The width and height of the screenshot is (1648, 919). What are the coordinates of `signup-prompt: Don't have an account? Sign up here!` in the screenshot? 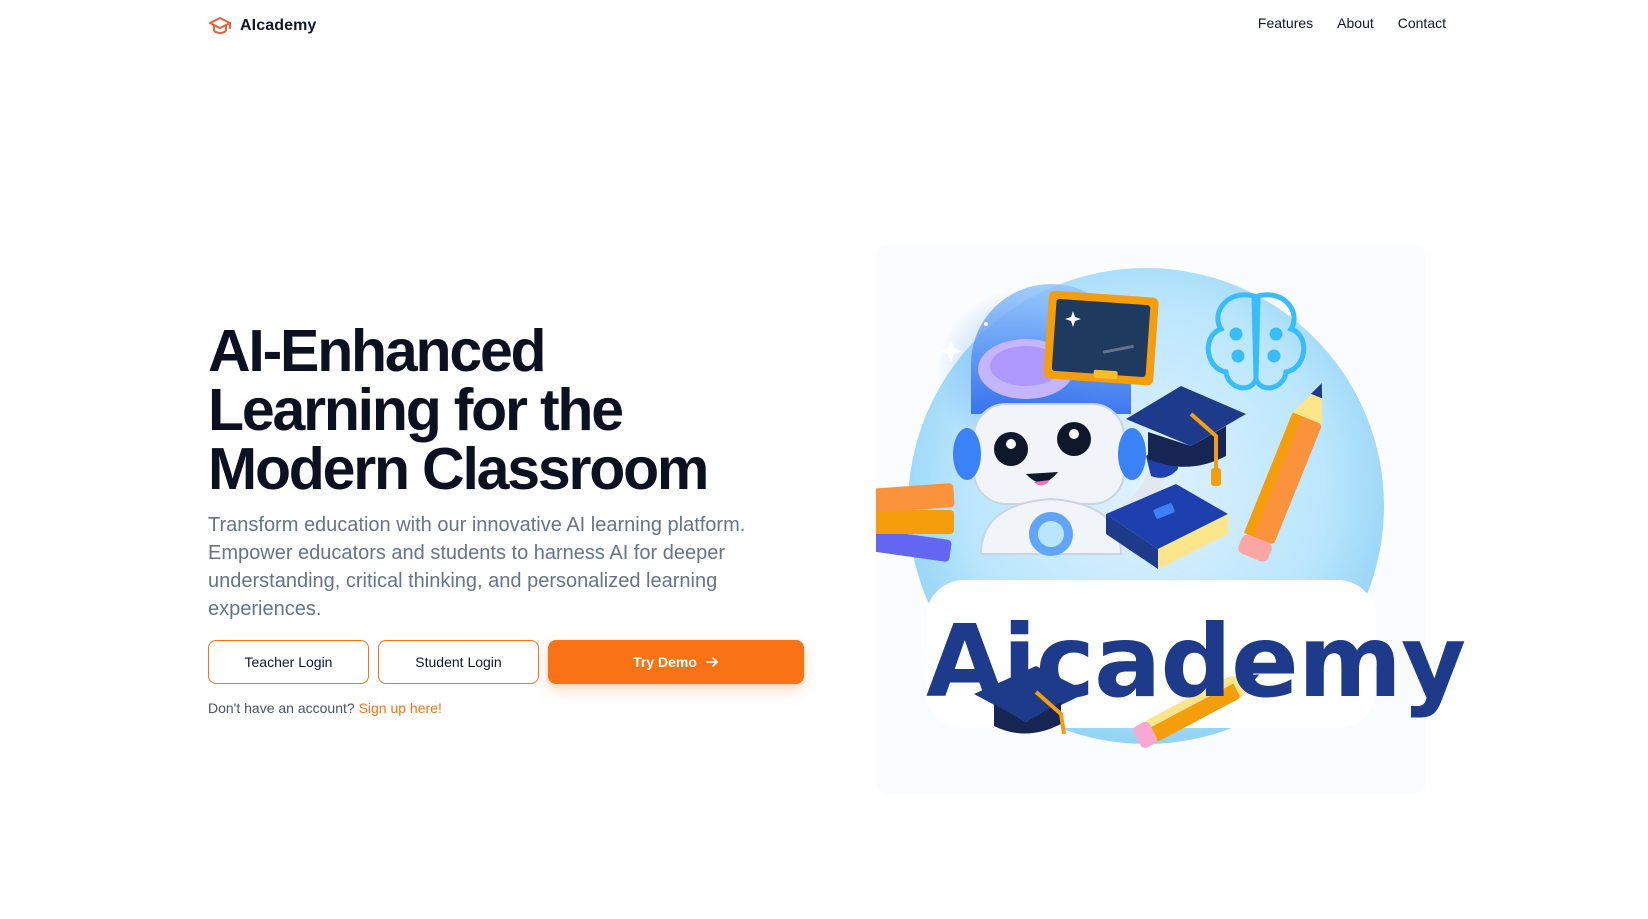 It's located at (325, 708).